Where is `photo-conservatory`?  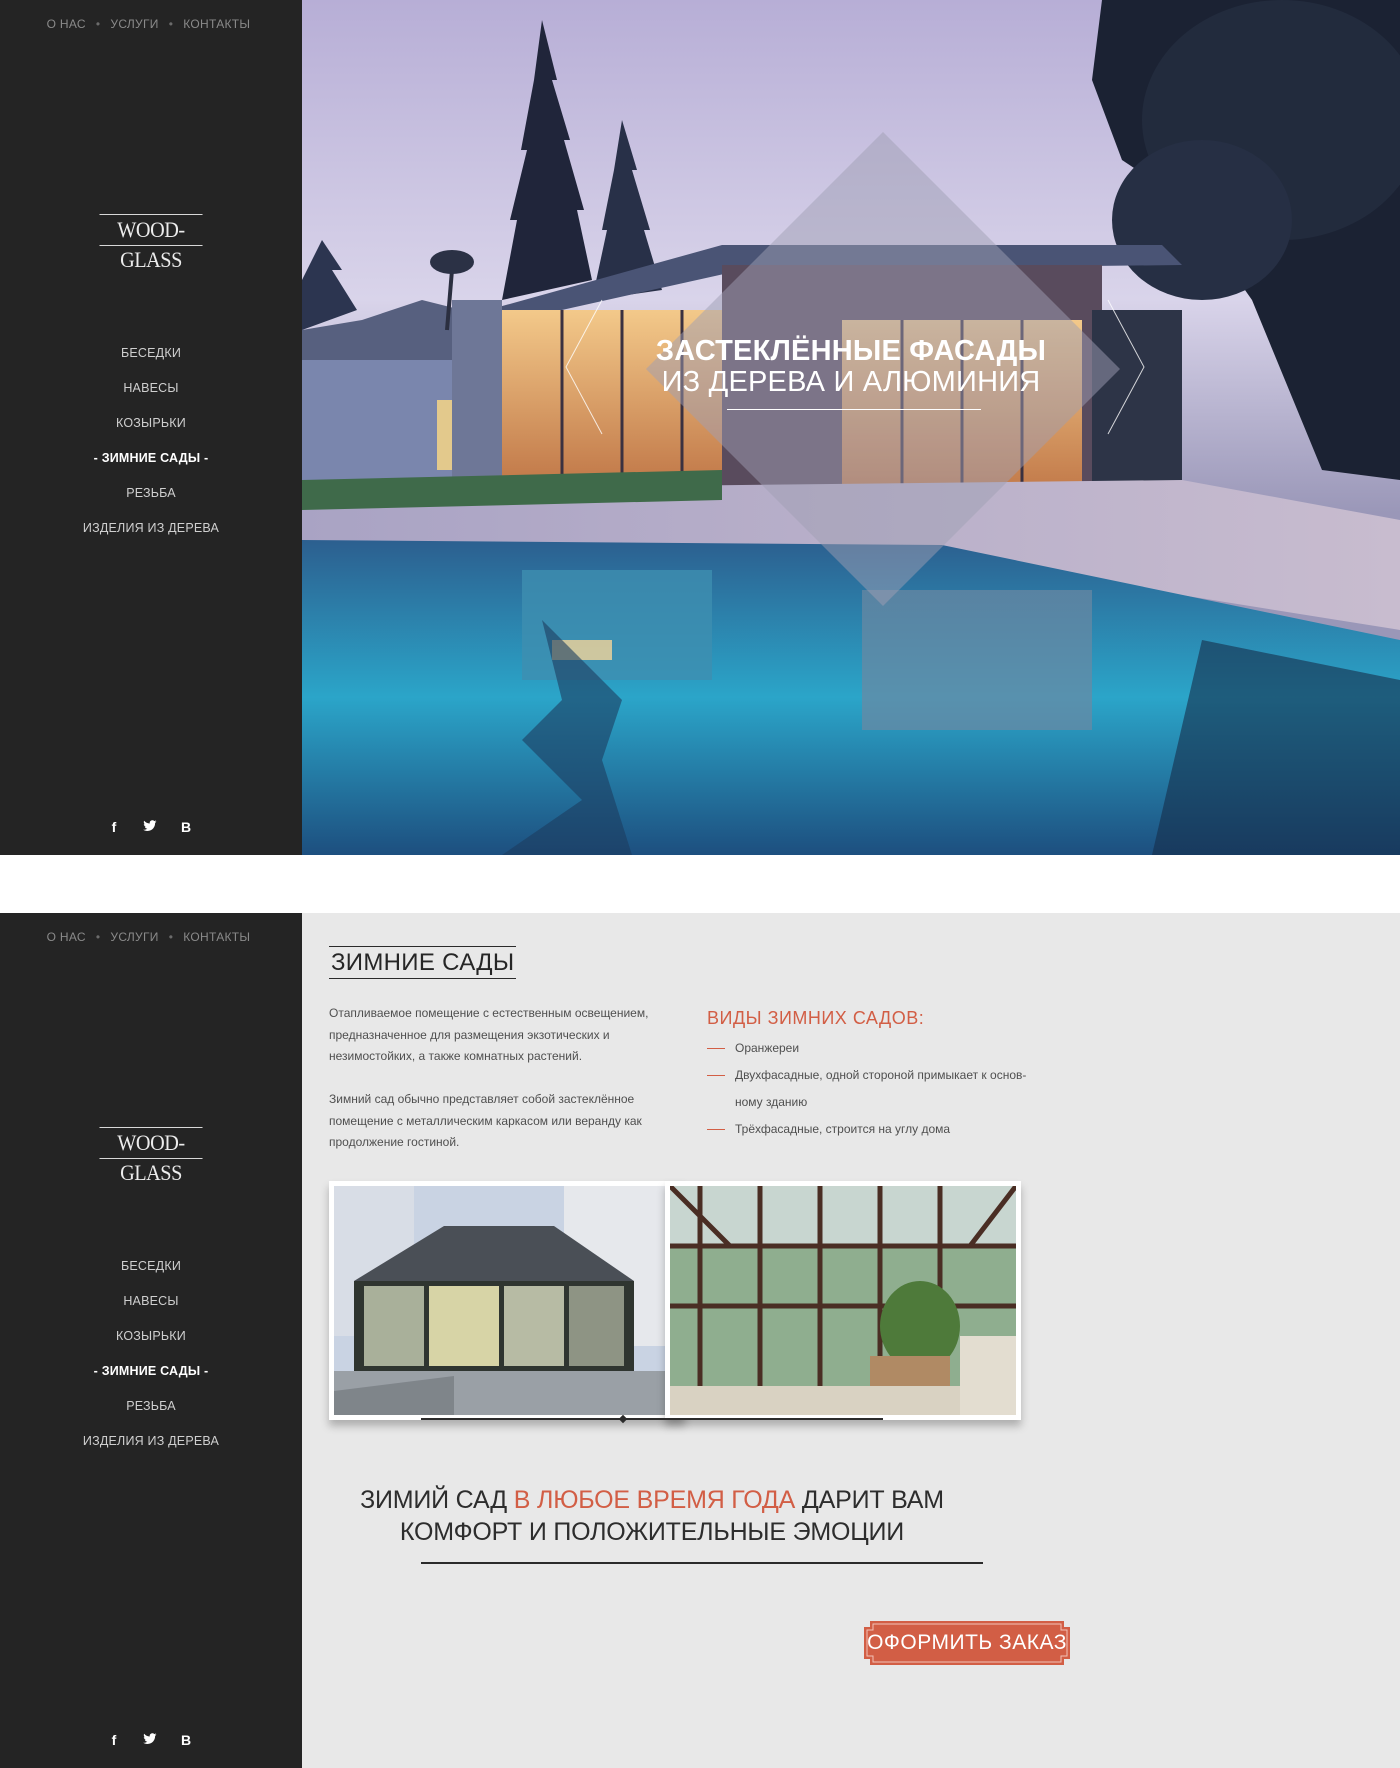 photo-conservatory is located at coordinates (507, 1300).